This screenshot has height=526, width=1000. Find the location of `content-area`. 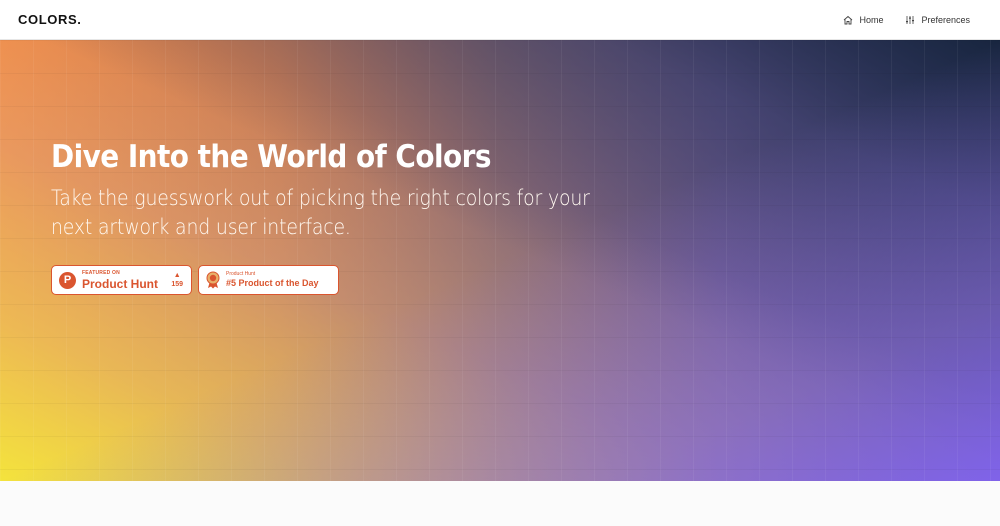

content-area is located at coordinates (500, 503).